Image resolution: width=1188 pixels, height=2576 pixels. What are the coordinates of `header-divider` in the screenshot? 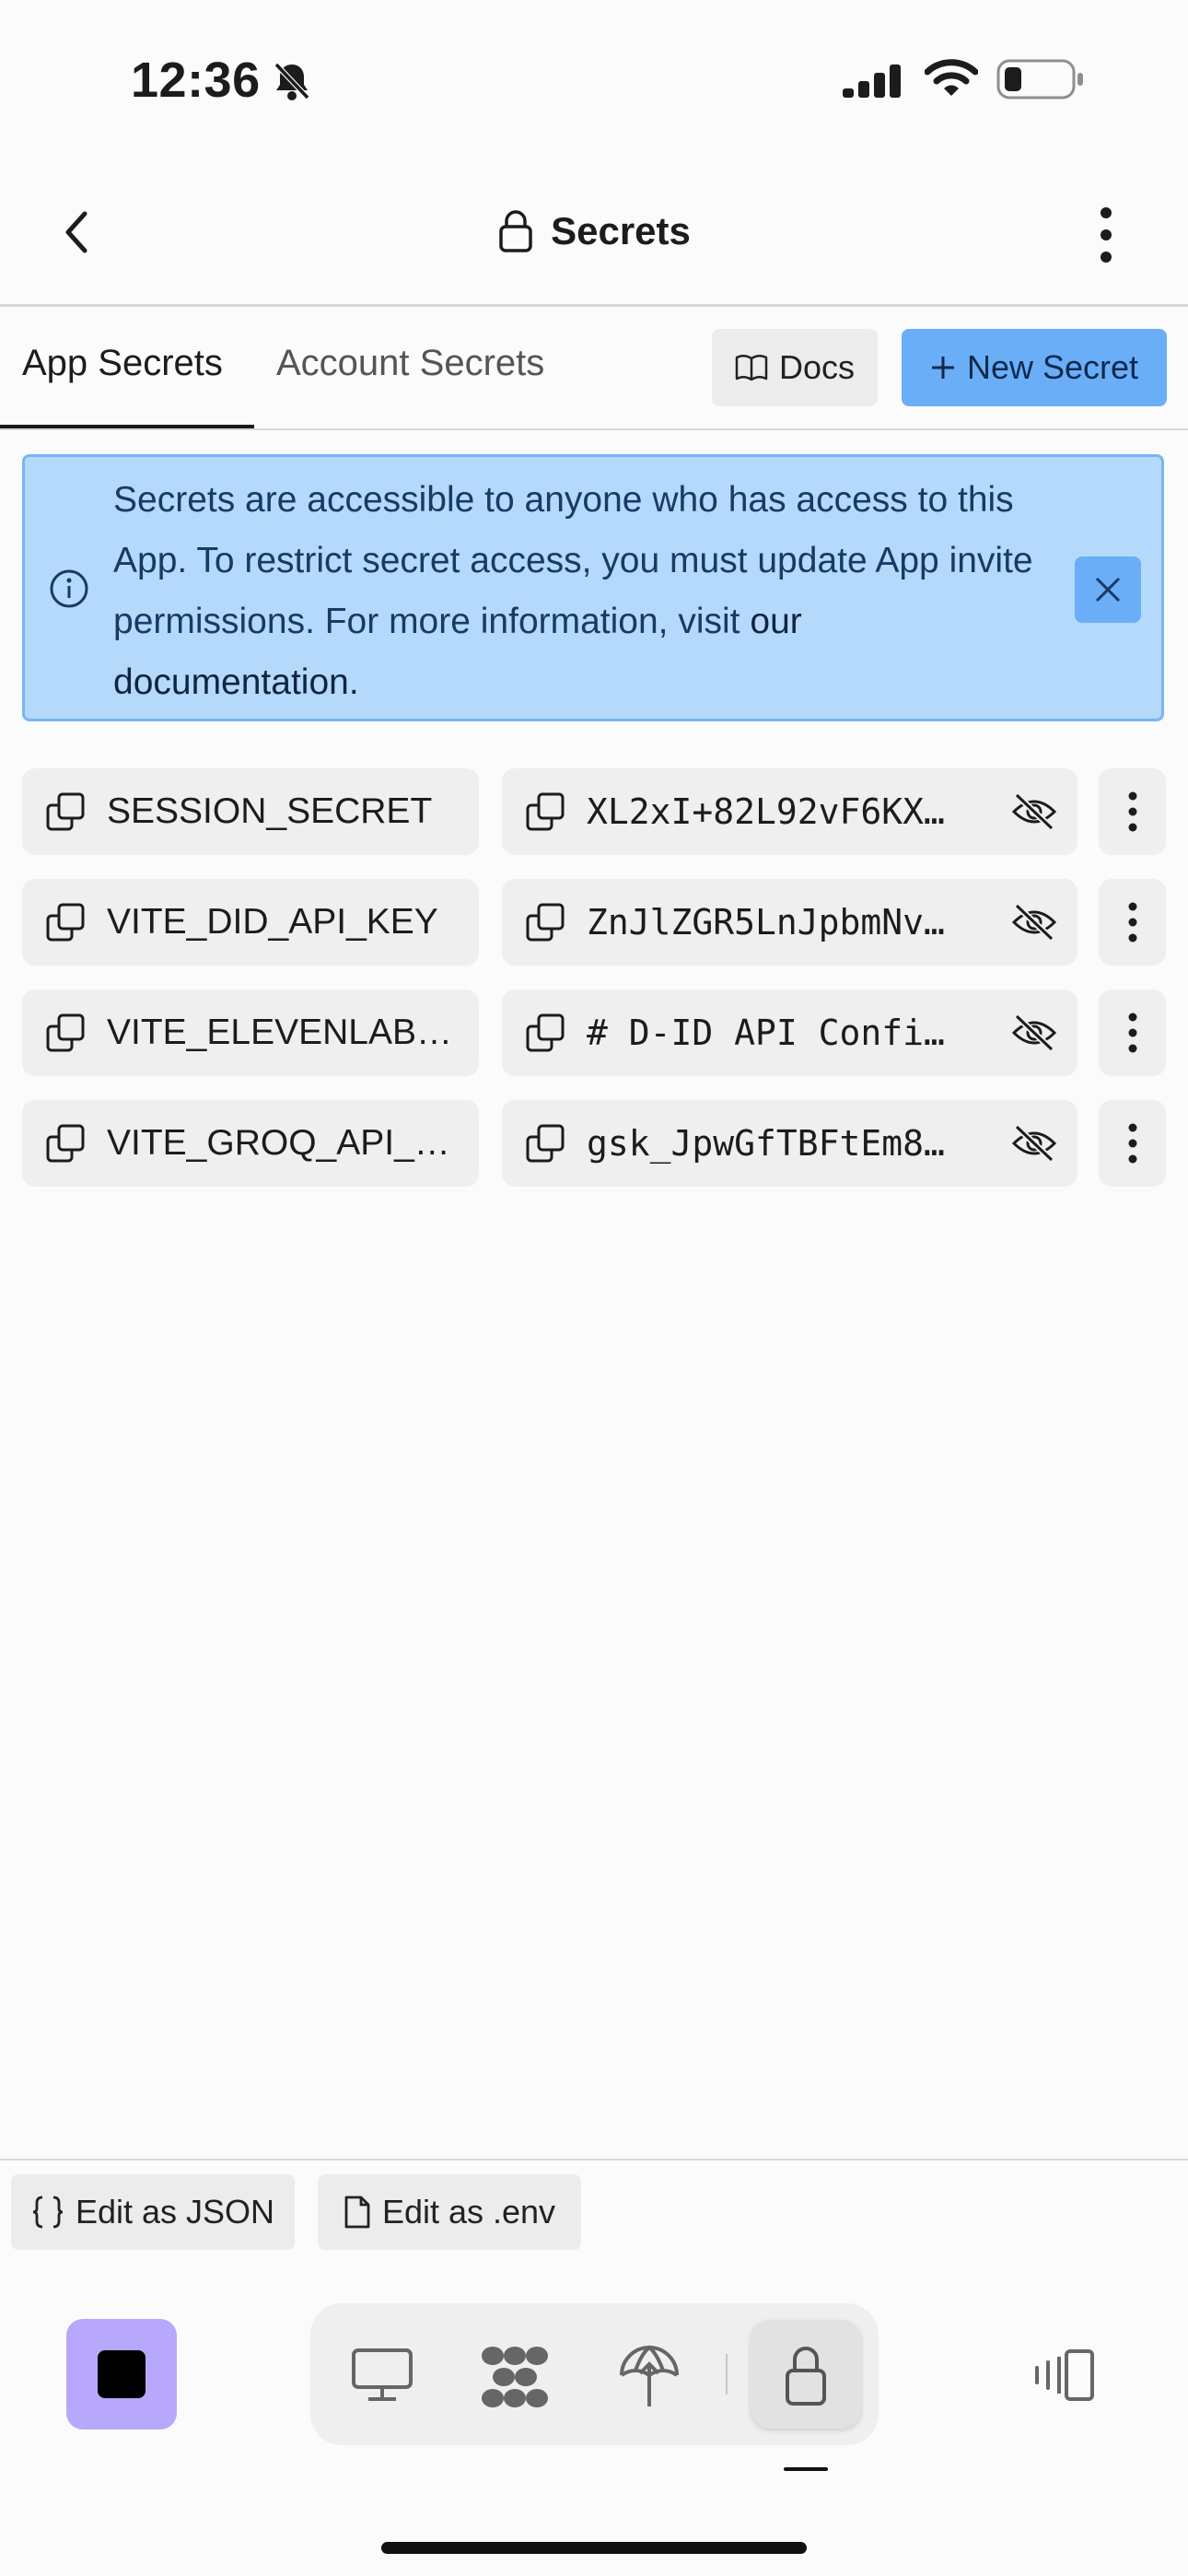 It's located at (594, 305).